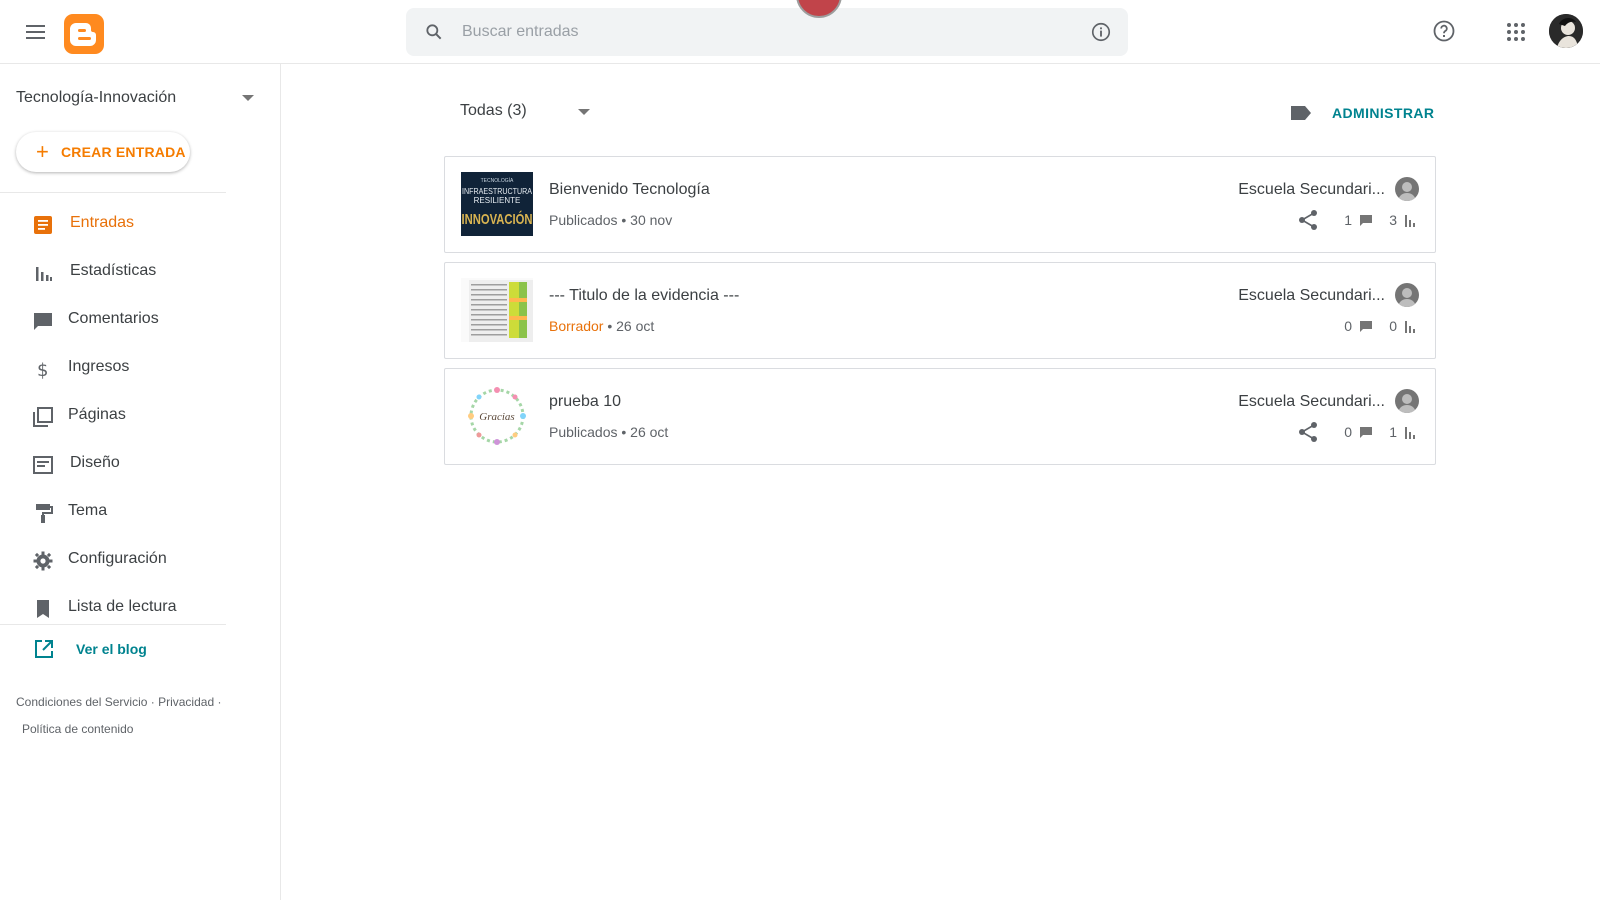 Image resolution: width=1600 pixels, height=900 pixels. What do you see at coordinates (140, 464) in the screenshot?
I see `sidebar-item-diseno: Diseño` at bounding box center [140, 464].